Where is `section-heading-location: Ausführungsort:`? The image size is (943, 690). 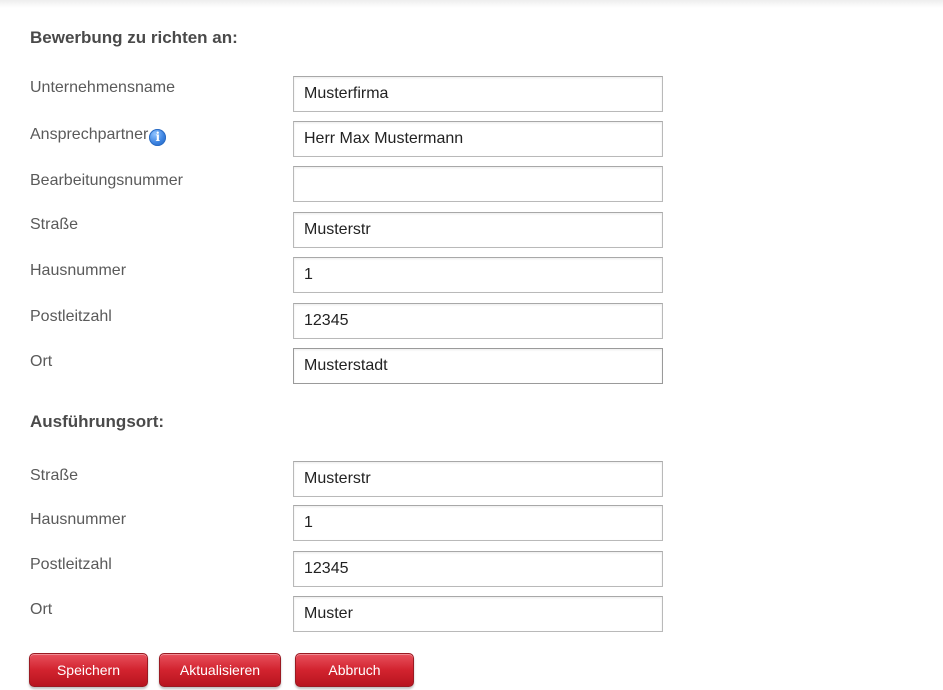 section-heading-location: Ausführungsort: is located at coordinates (97, 421).